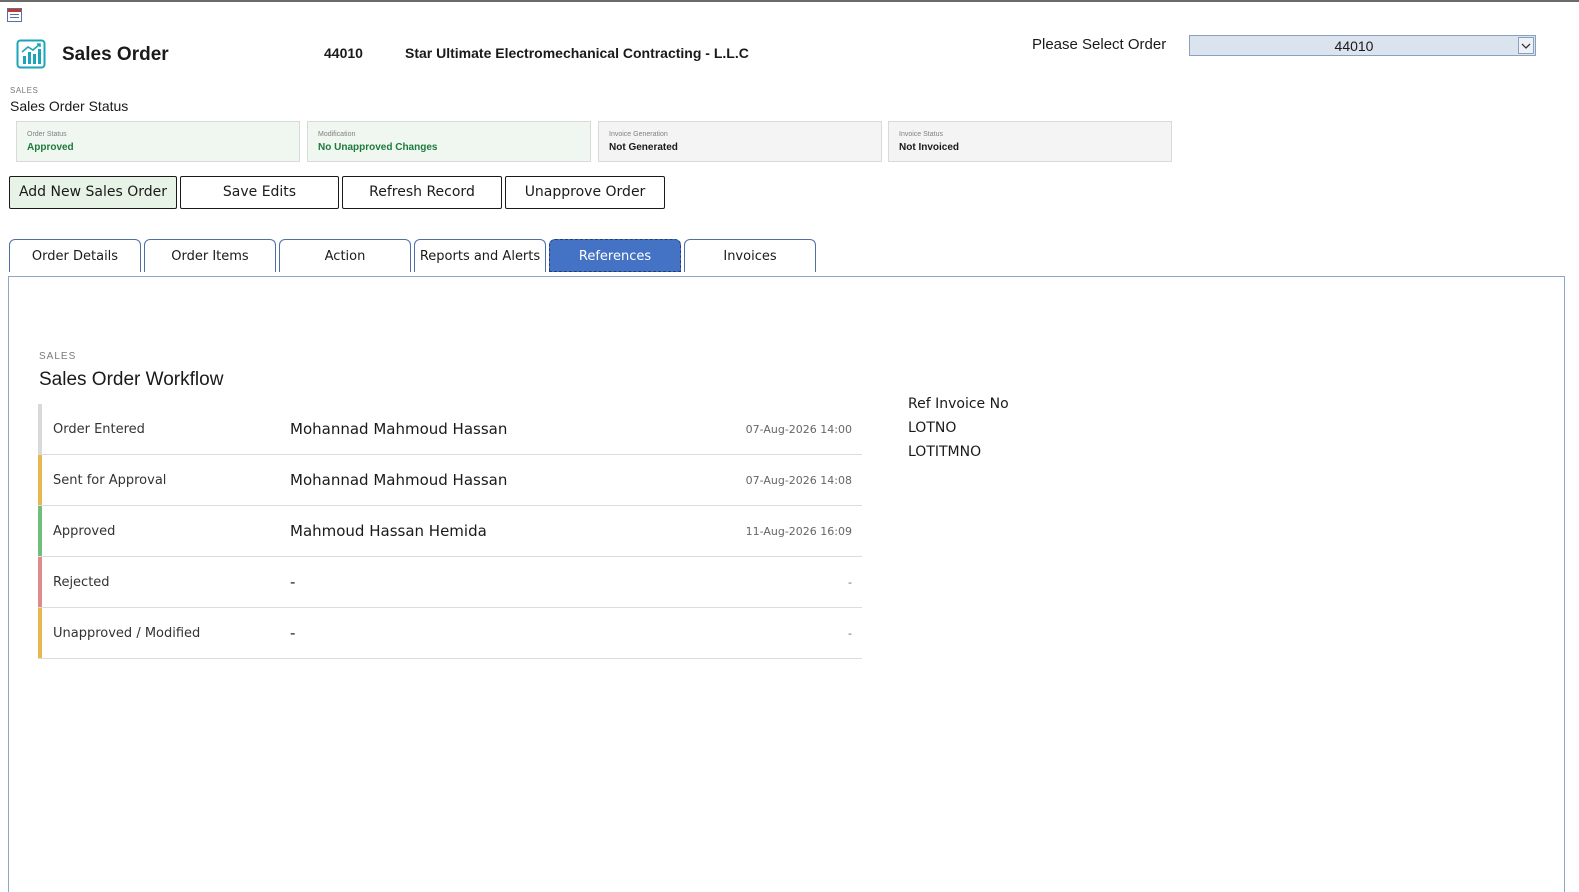 The image size is (1579, 892). I want to click on ref-invoice-no-label: Ref Invoice No, so click(958, 404).